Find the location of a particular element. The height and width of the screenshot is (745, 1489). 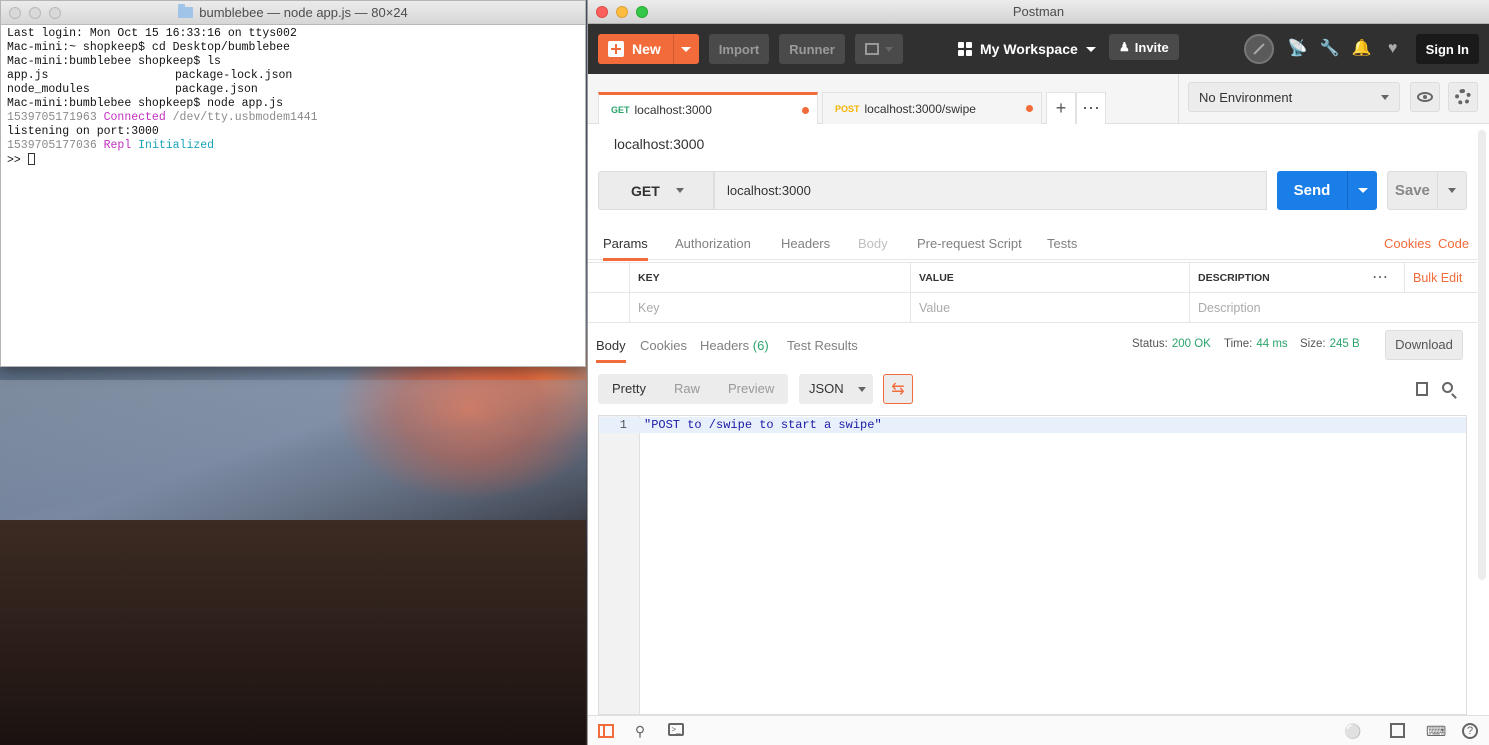

more-tabs-icon: ⋯ is located at coordinates (1091, 108).